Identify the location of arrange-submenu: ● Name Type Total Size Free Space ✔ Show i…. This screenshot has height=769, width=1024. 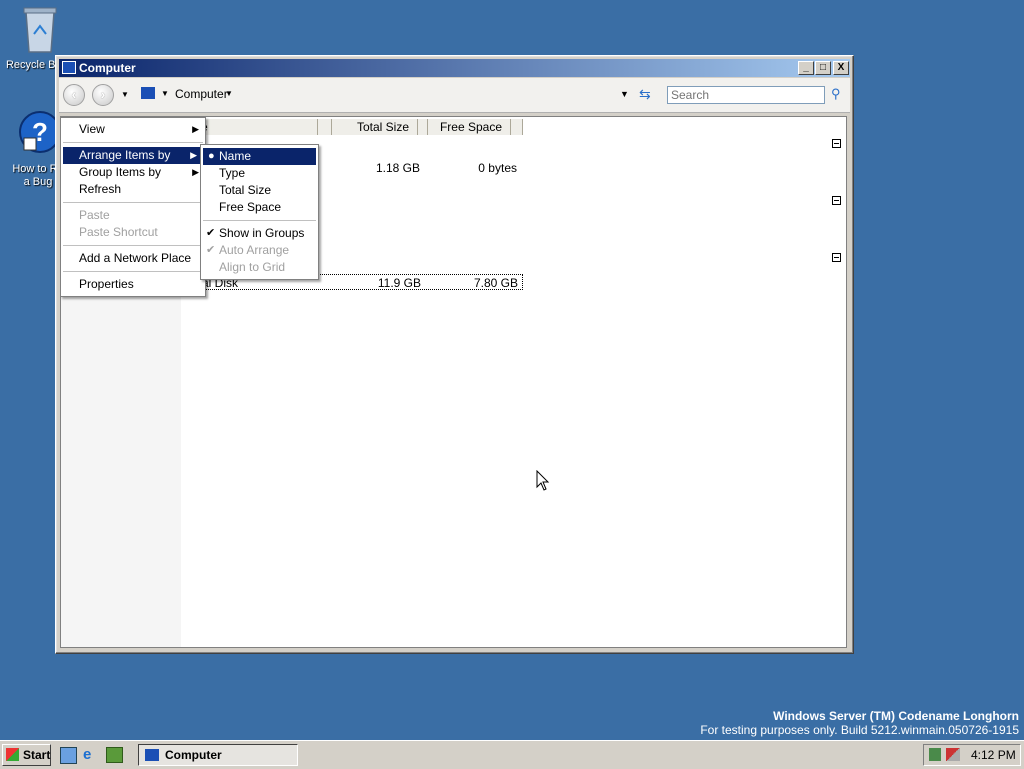
(259, 212).